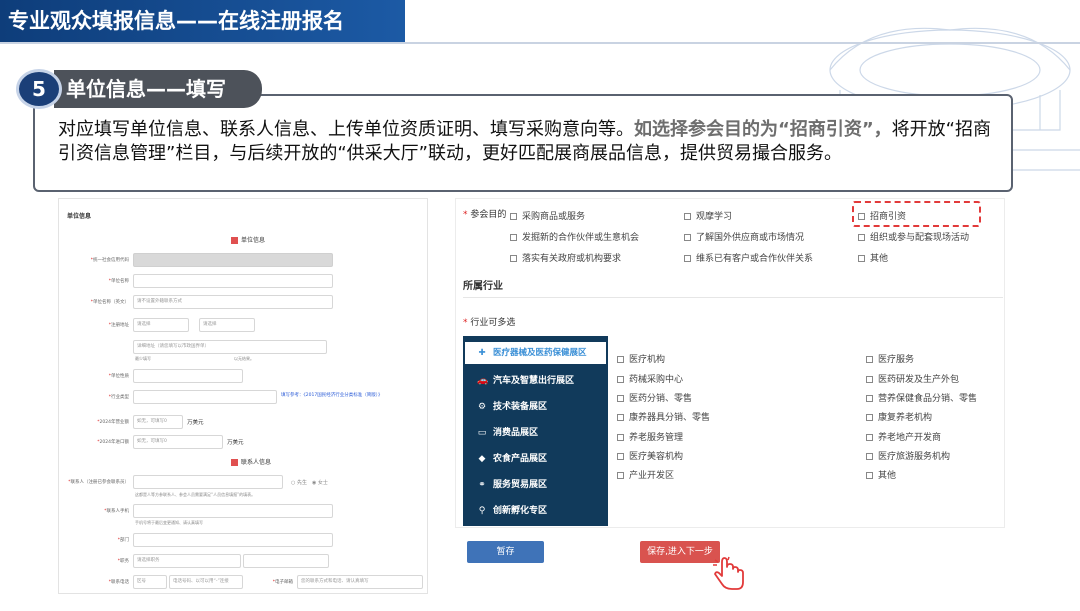 This screenshot has width=1080, height=611. Describe the element at coordinates (118, 582) in the screenshot. I see `field-label: *联系电话` at that location.